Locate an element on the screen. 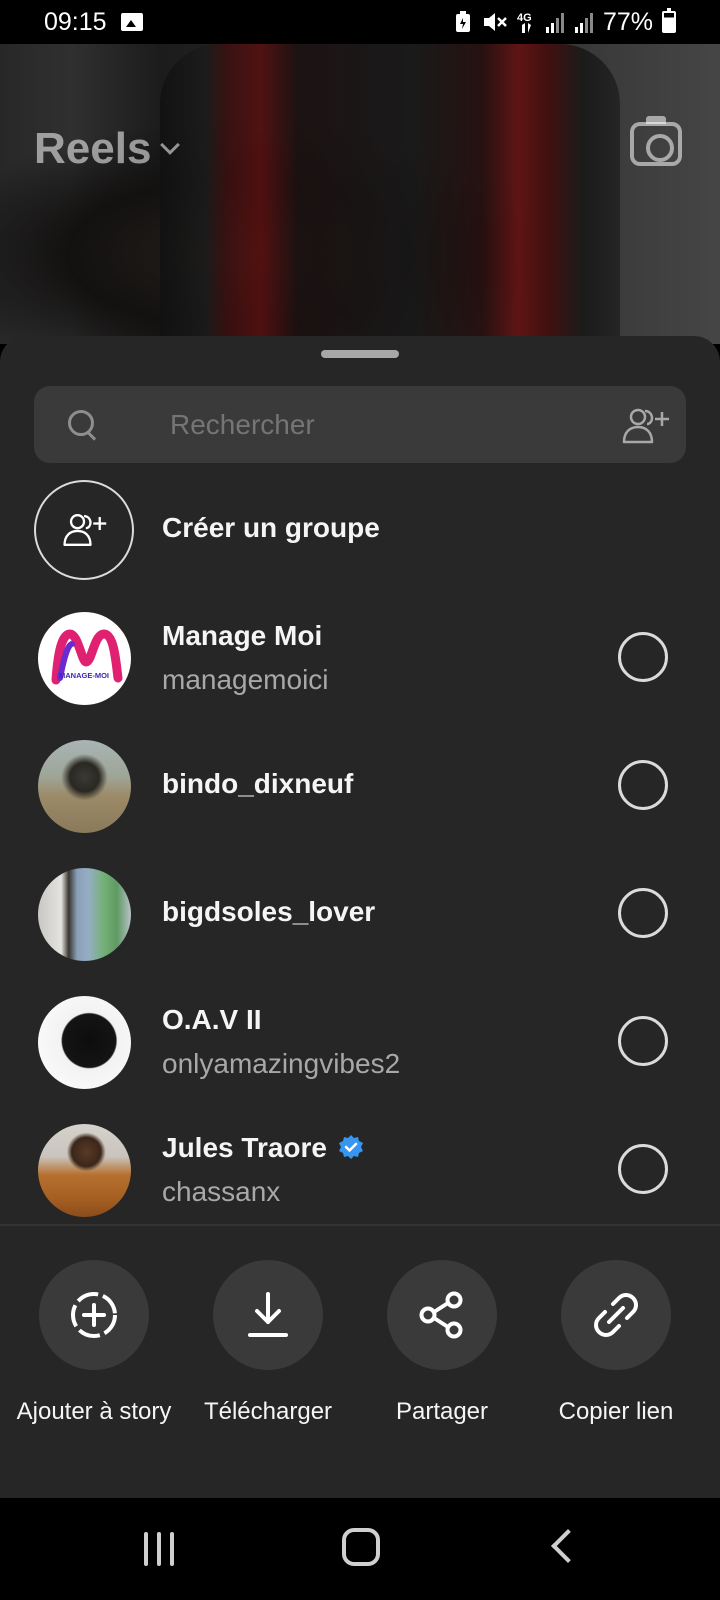  add-to-story-label: Ajouter à story is located at coordinates (94, 1411).